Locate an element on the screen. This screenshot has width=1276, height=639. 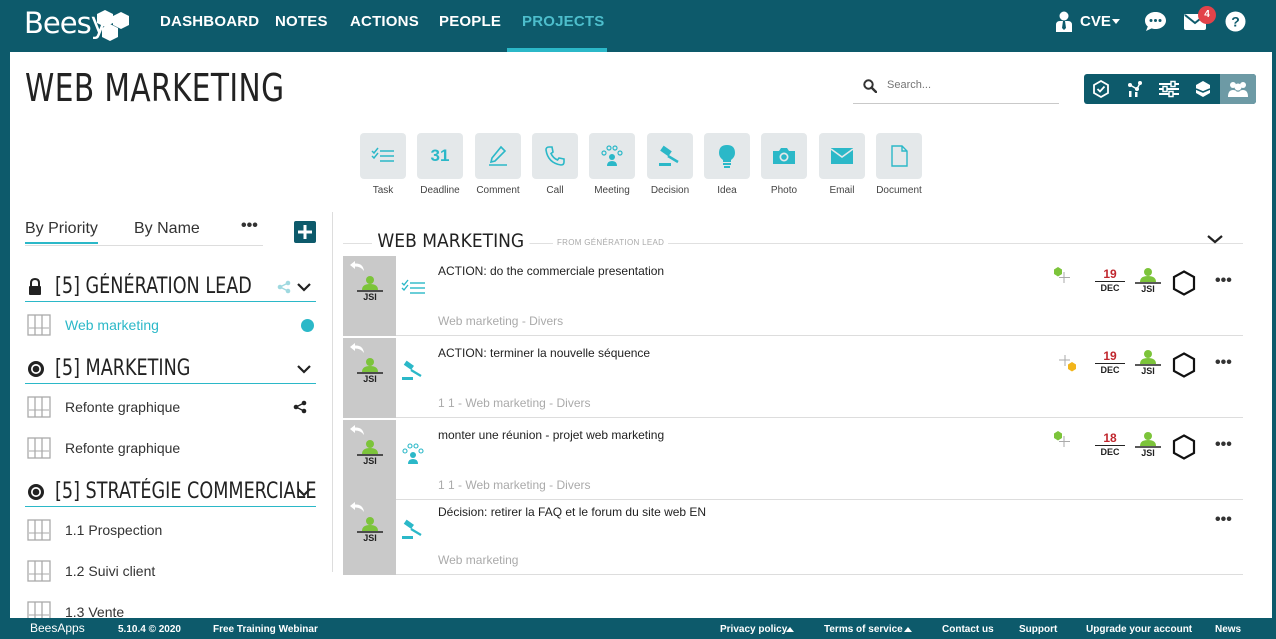
tool-call: Call is located at coordinates (555, 164).